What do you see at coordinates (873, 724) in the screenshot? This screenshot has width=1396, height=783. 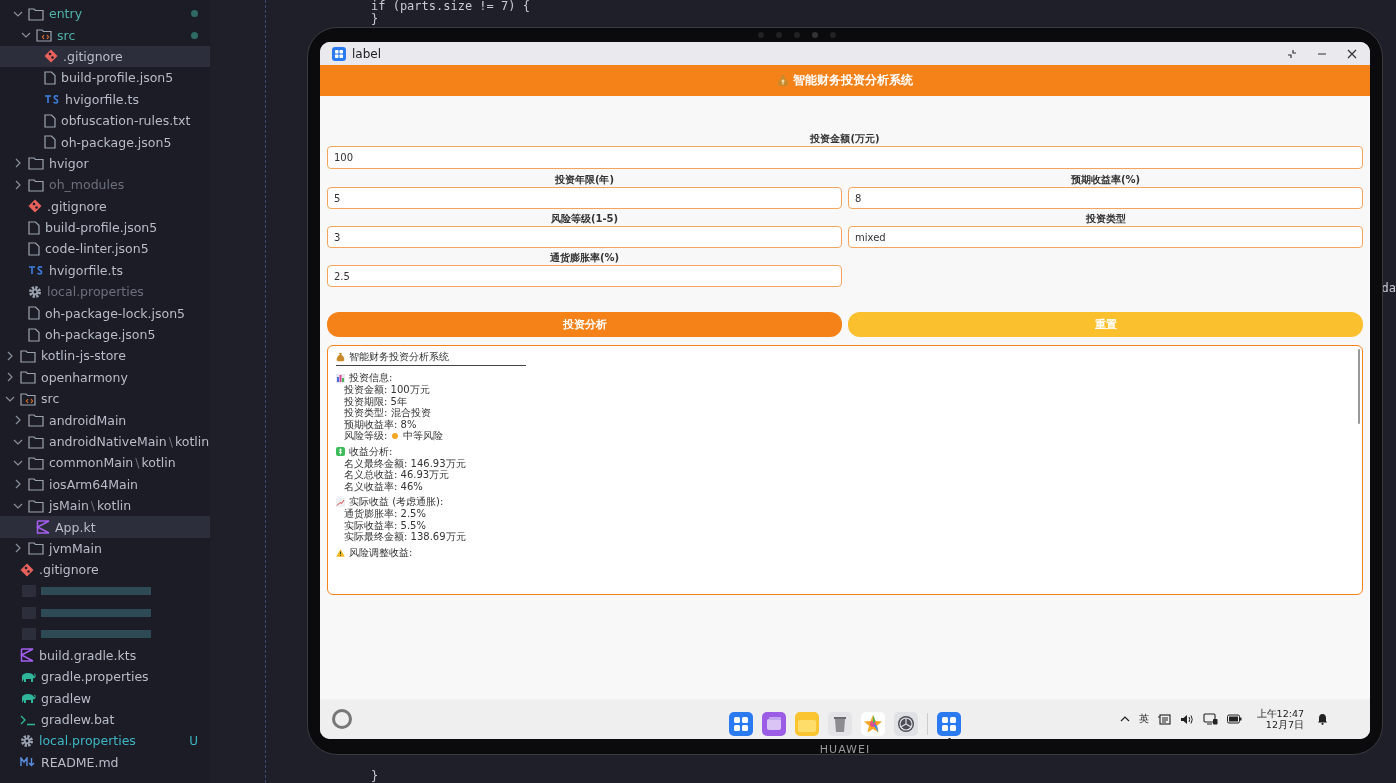 I see `photos-icon` at bounding box center [873, 724].